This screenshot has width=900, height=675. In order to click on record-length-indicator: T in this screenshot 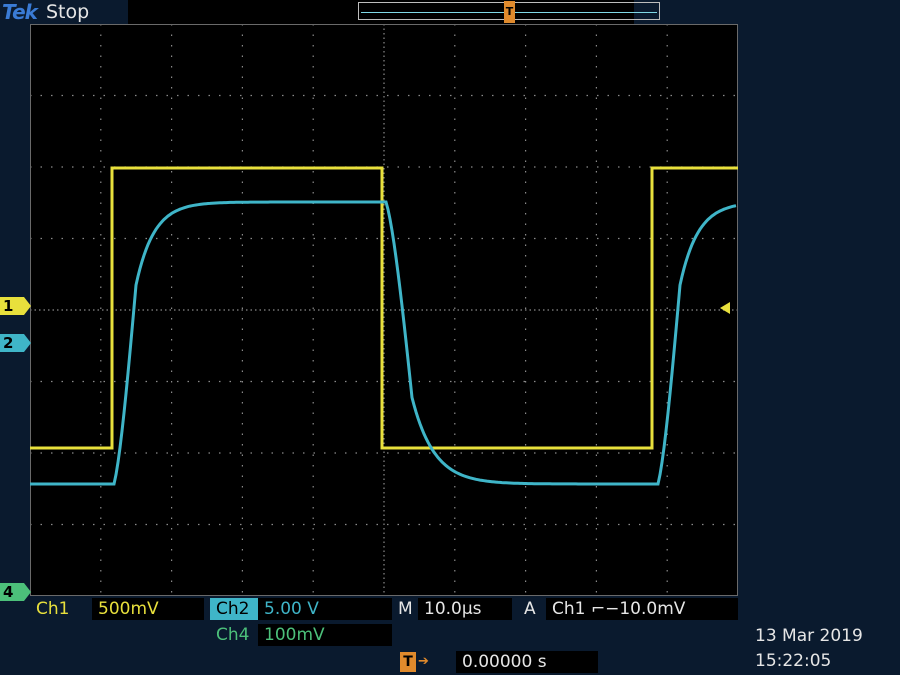, I will do `click(509, 12)`.